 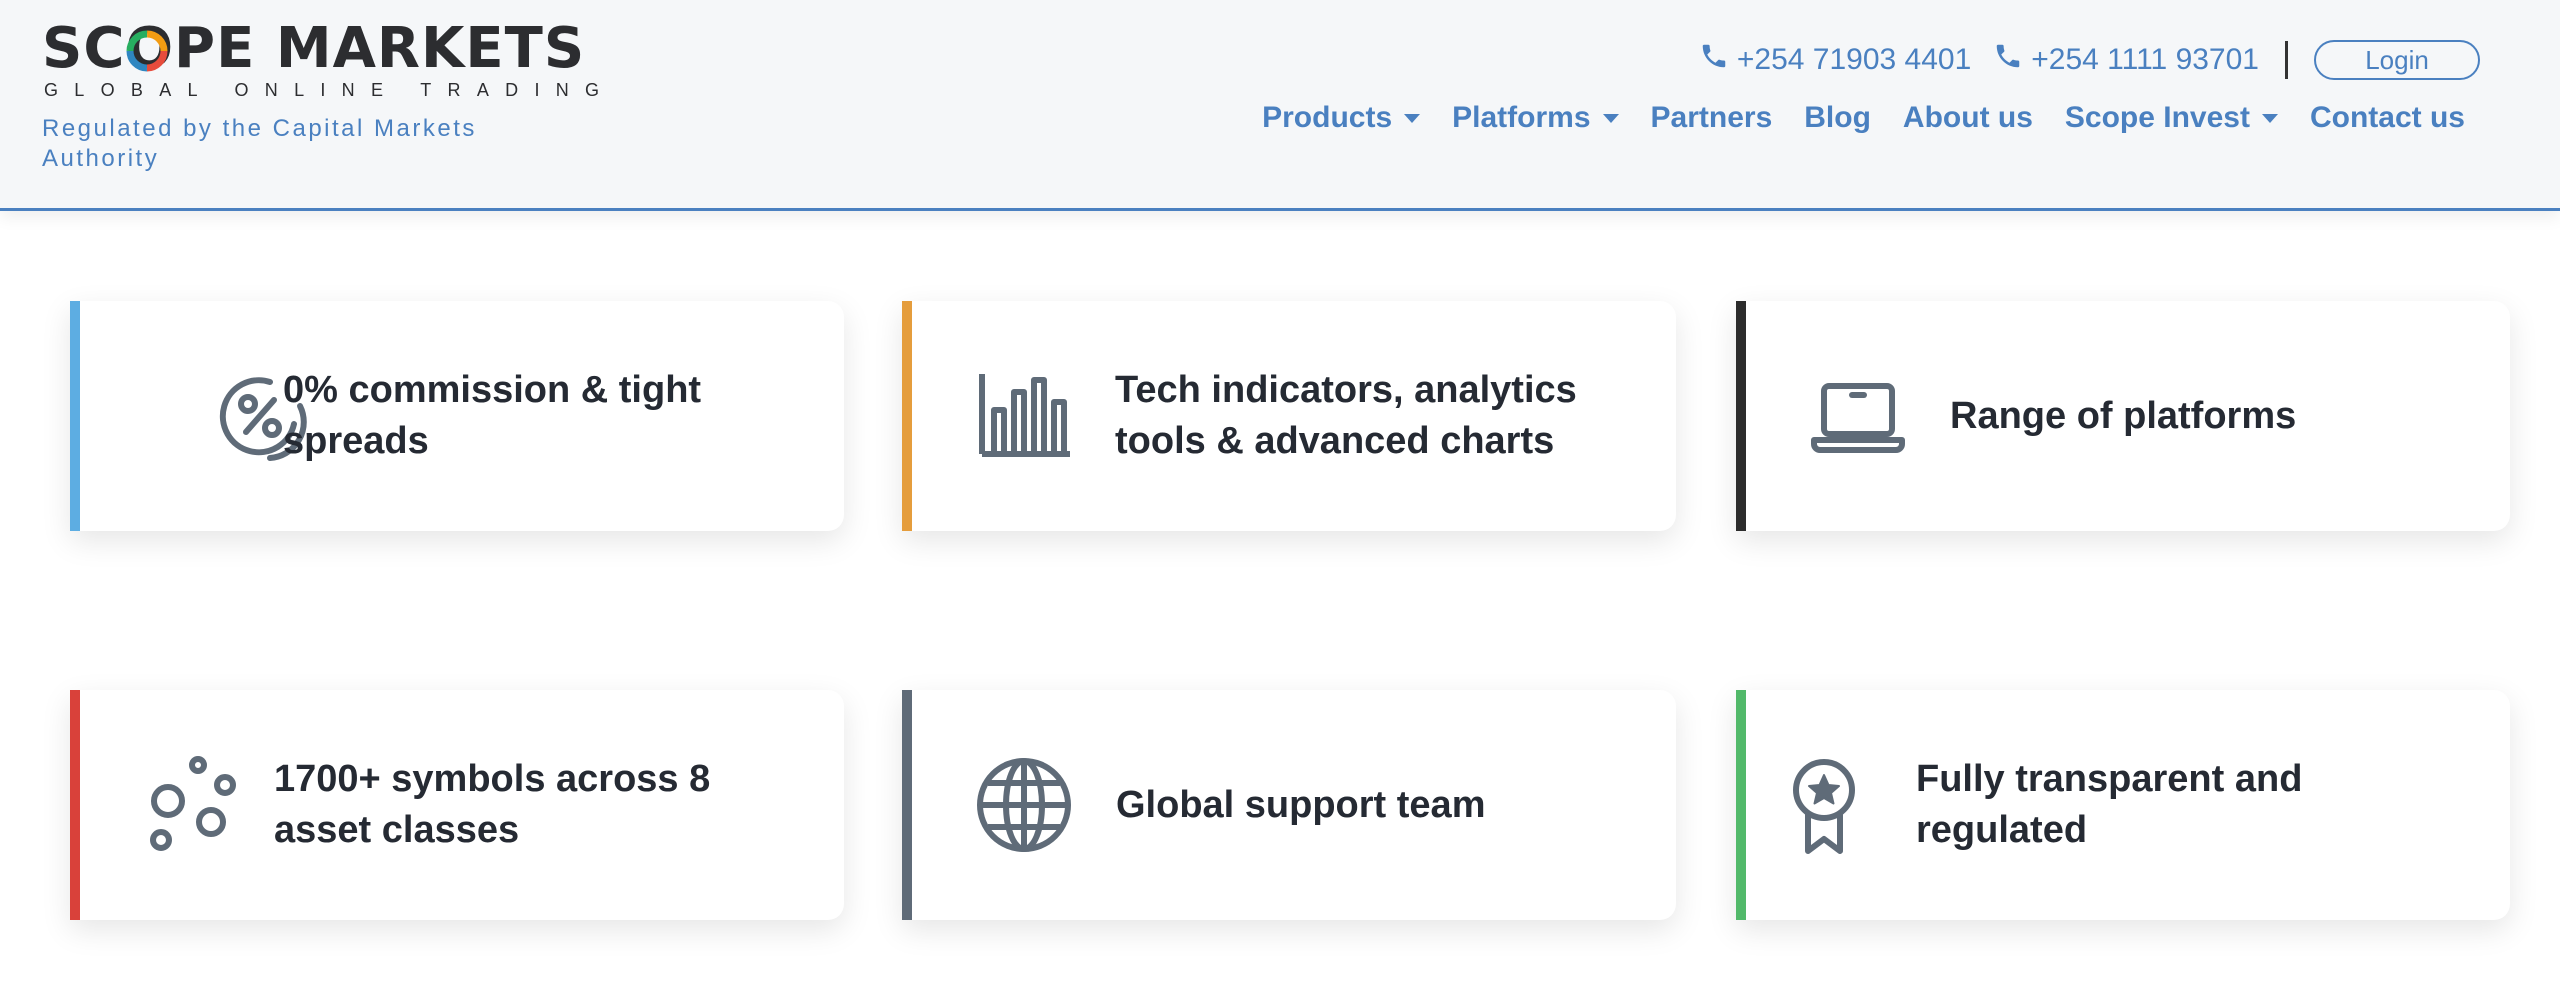 What do you see at coordinates (84, 48) in the screenshot?
I see `brand-name-part-1: SC` at bounding box center [84, 48].